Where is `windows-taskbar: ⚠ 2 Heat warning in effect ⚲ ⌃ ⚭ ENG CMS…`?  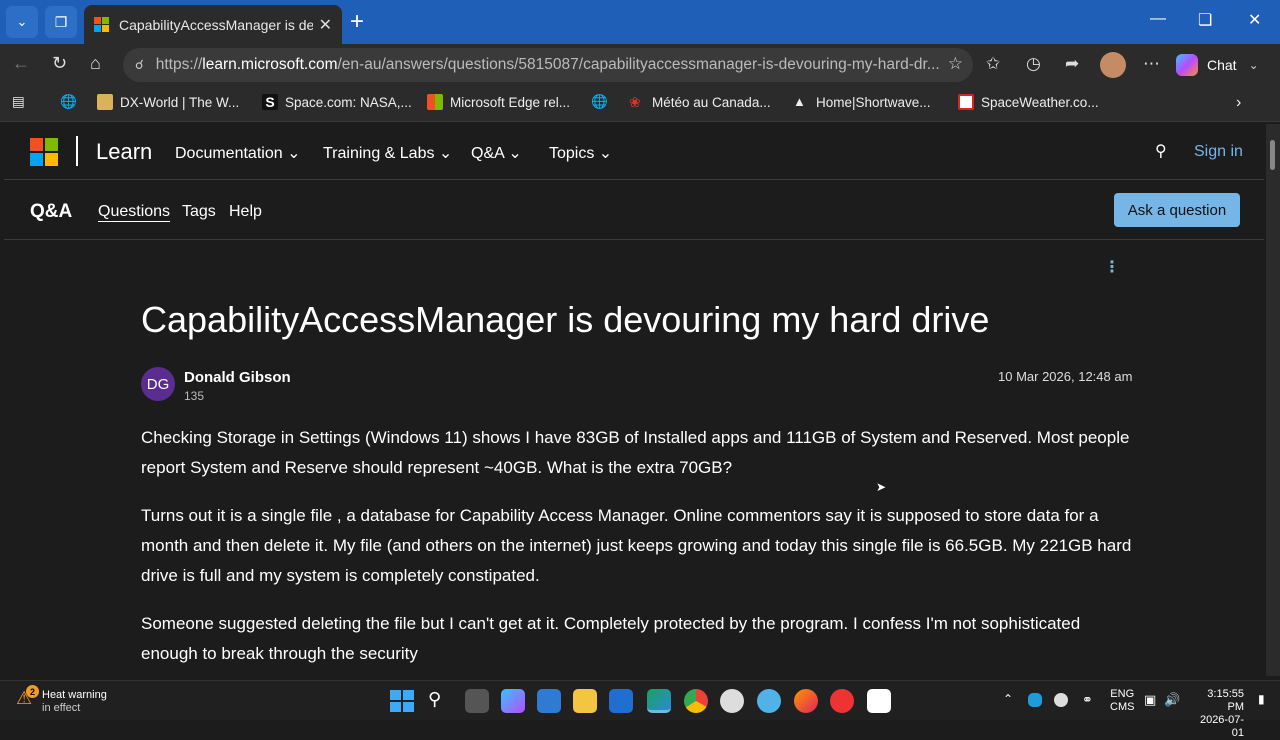
windows-taskbar: ⚠ 2 Heat warning in effect ⚲ ⌃ ⚭ ENG CMS… is located at coordinates (640, 709).